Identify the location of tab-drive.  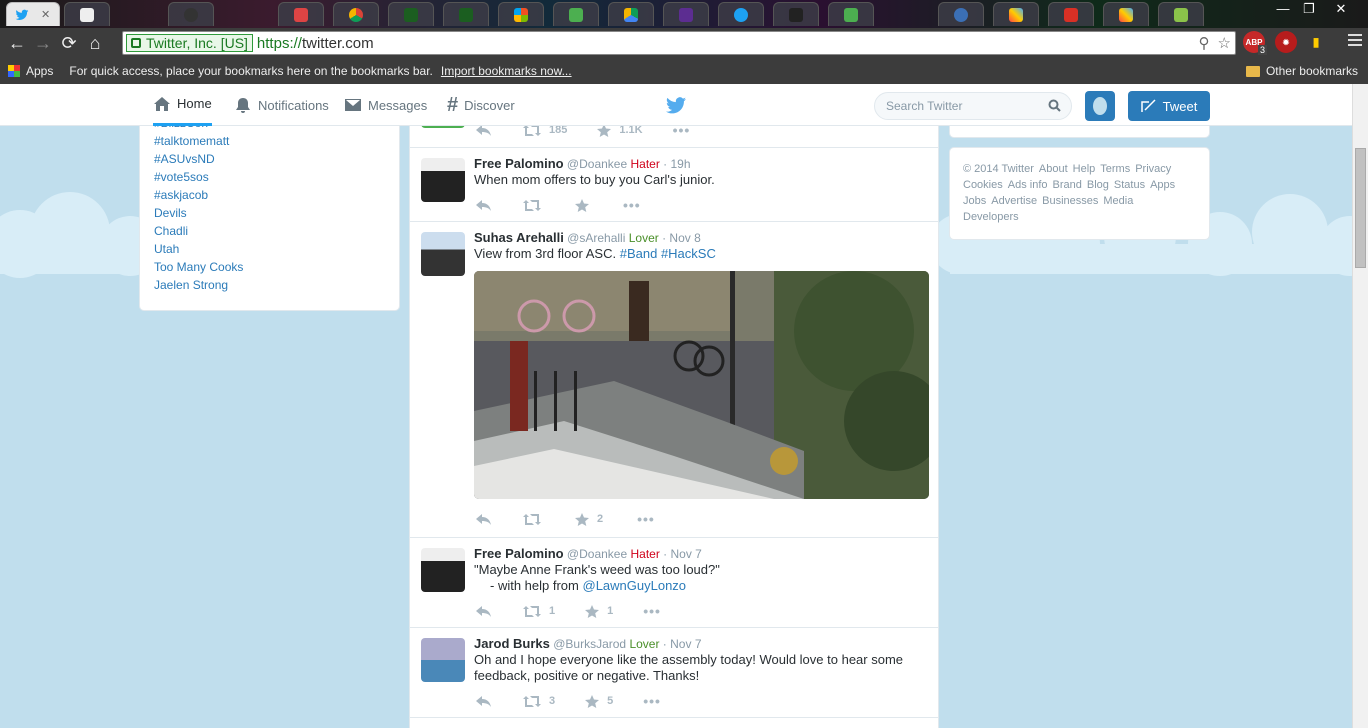
(631, 14).